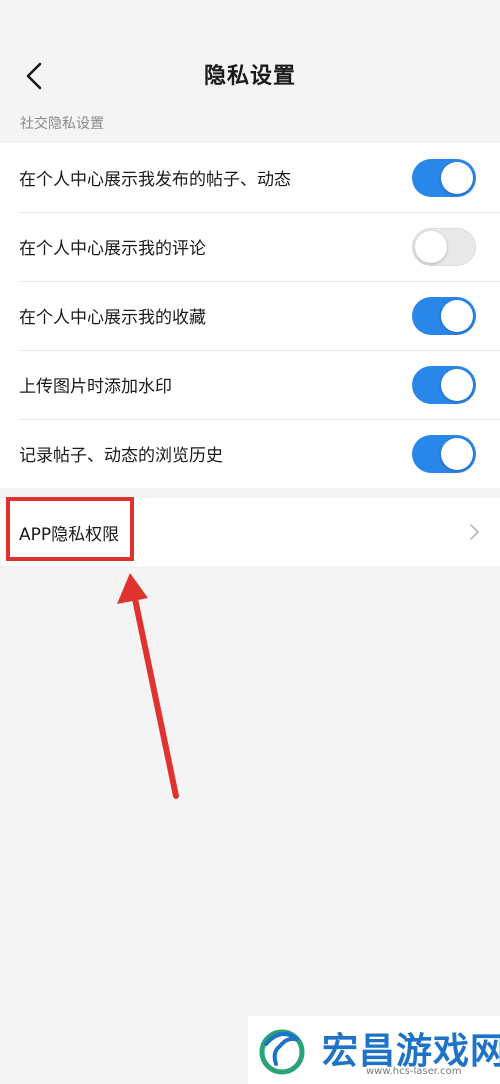  What do you see at coordinates (121, 456) in the screenshot?
I see `setting-label: 记录帖子、动态的浏览历史` at bounding box center [121, 456].